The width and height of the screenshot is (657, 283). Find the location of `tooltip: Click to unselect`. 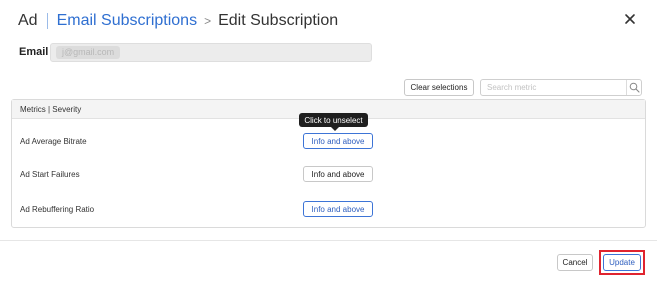

tooltip: Click to unselect is located at coordinates (333, 120).